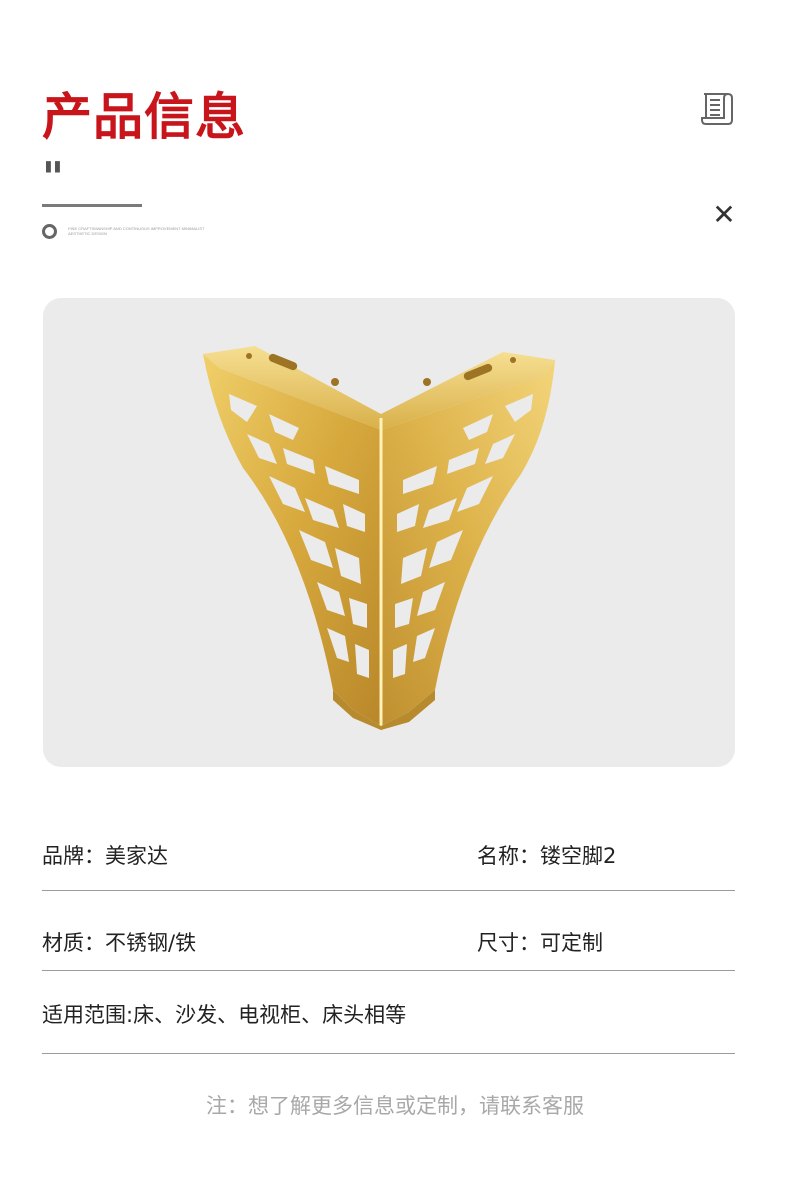  Describe the element at coordinates (717, 109) in the screenshot. I see `scroll-document-icon` at that location.